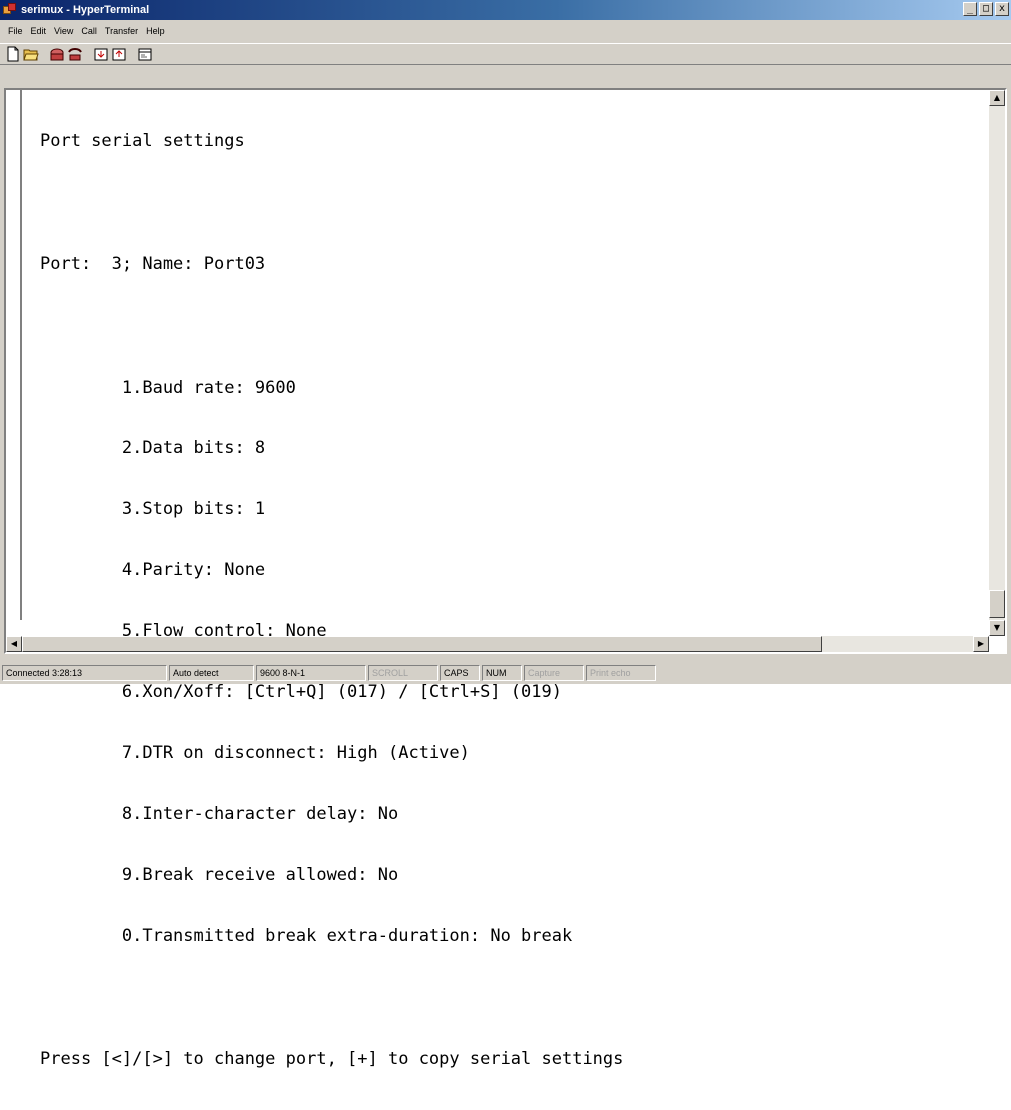 This screenshot has width=1011, height=1110. I want to click on status-params: 9600 8-N-1, so click(311, 673).